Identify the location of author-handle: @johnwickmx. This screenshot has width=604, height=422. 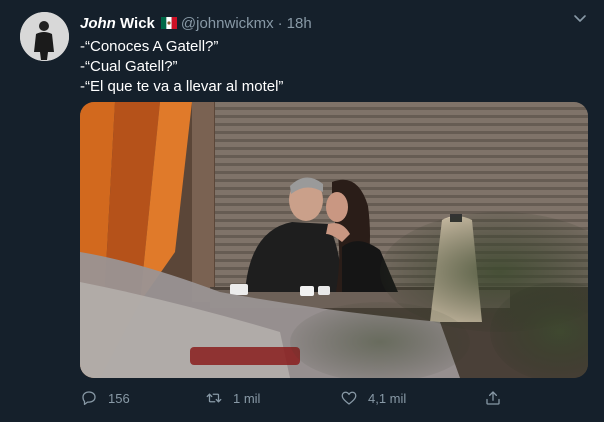
(227, 23).